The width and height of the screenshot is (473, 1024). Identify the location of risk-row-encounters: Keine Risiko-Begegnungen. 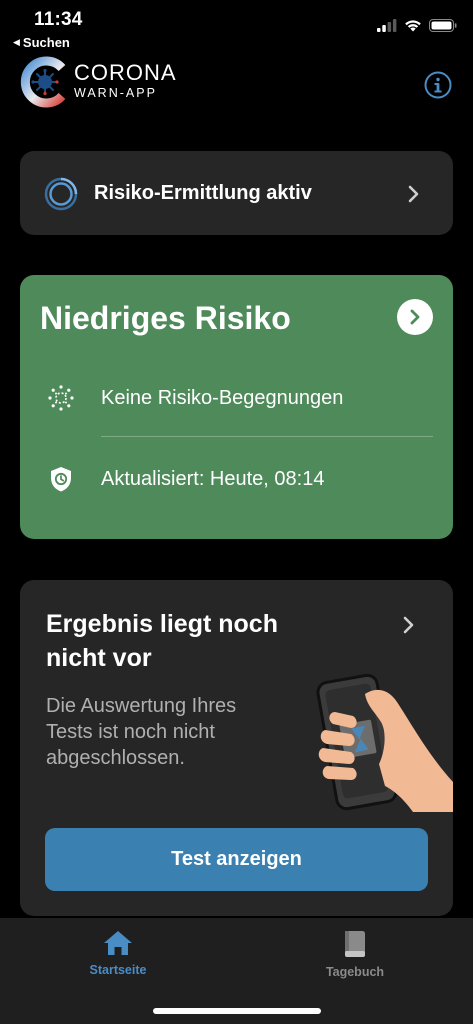
(194, 398).